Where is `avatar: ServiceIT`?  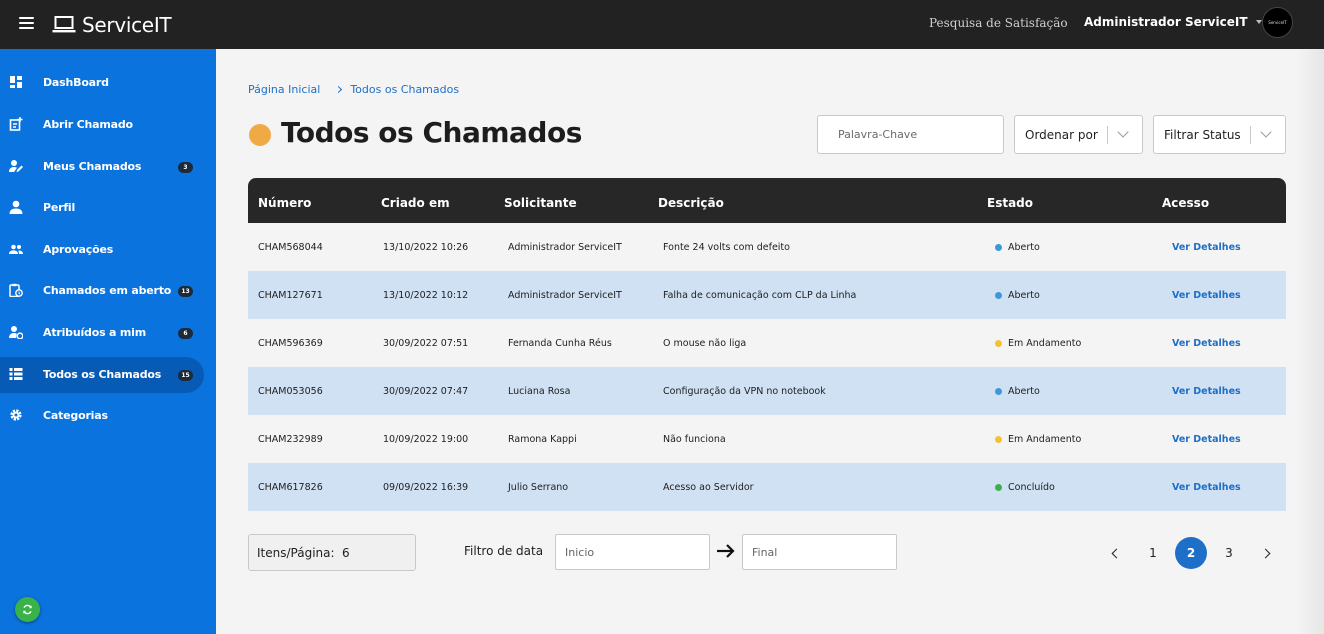
avatar: ServiceIT is located at coordinates (1277, 22).